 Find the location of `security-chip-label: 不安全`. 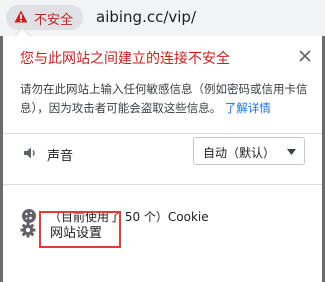

security-chip-label: 不安全 is located at coordinates (54, 20).